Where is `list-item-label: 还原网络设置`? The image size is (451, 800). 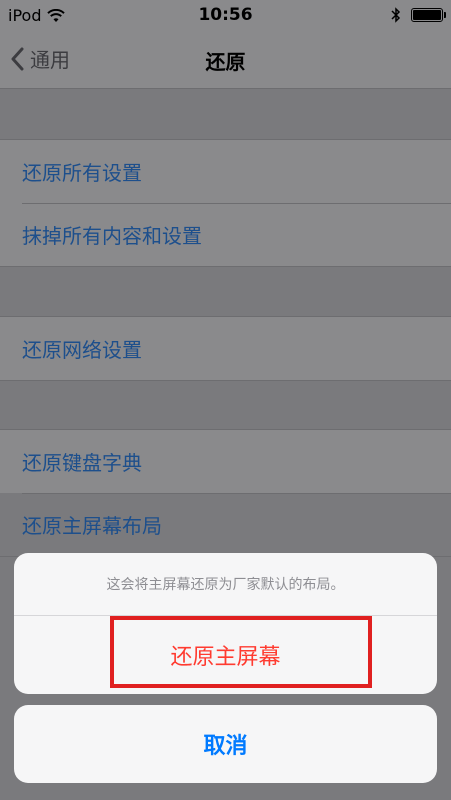 list-item-label: 还原网络设置 is located at coordinates (82, 350).